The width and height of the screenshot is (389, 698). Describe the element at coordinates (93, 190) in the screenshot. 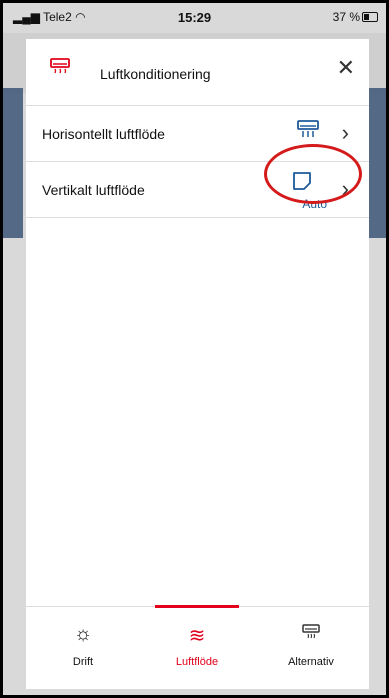

I see `row-label: Vertikalt luftflöde` at that location.